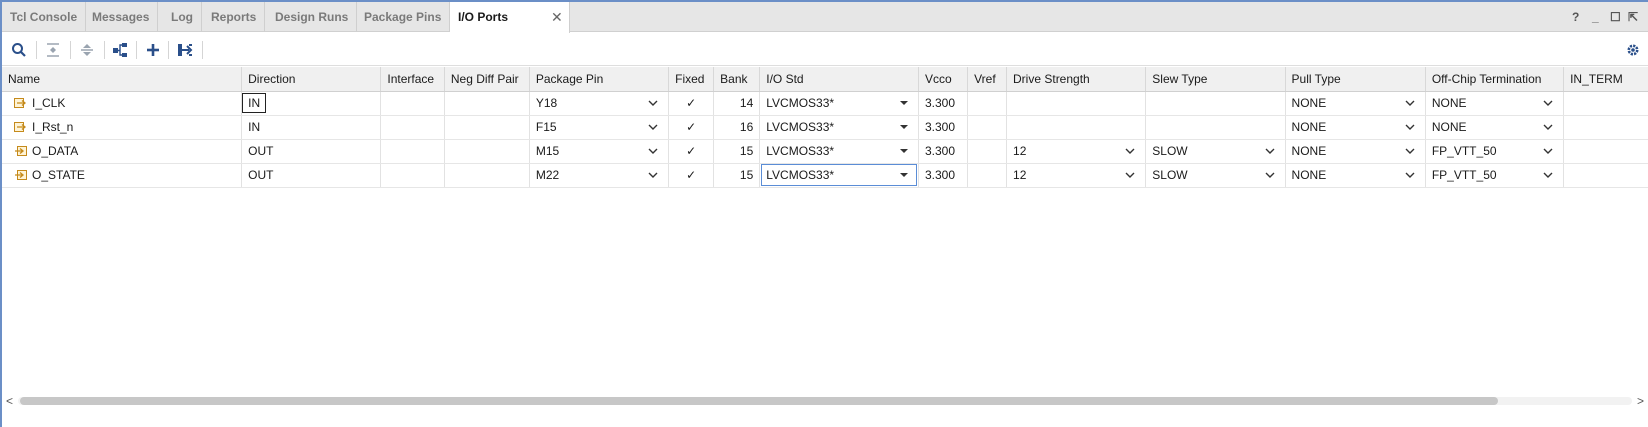  I want to click on horizontal-scrollbar: < >, so click(825, 401).